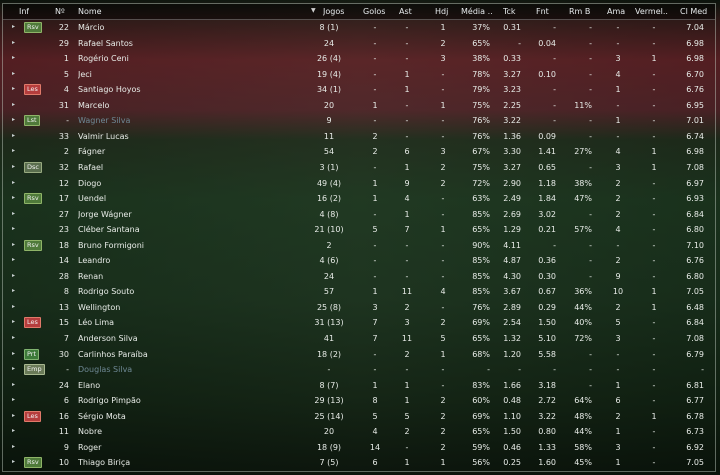  Describe the element at coordinates (359, 106) in the screenshot. I see `table-row: ▸ 31 Marcelo 20 1 - 1 75% 2.25 - 11% - - 6.95` at that location.